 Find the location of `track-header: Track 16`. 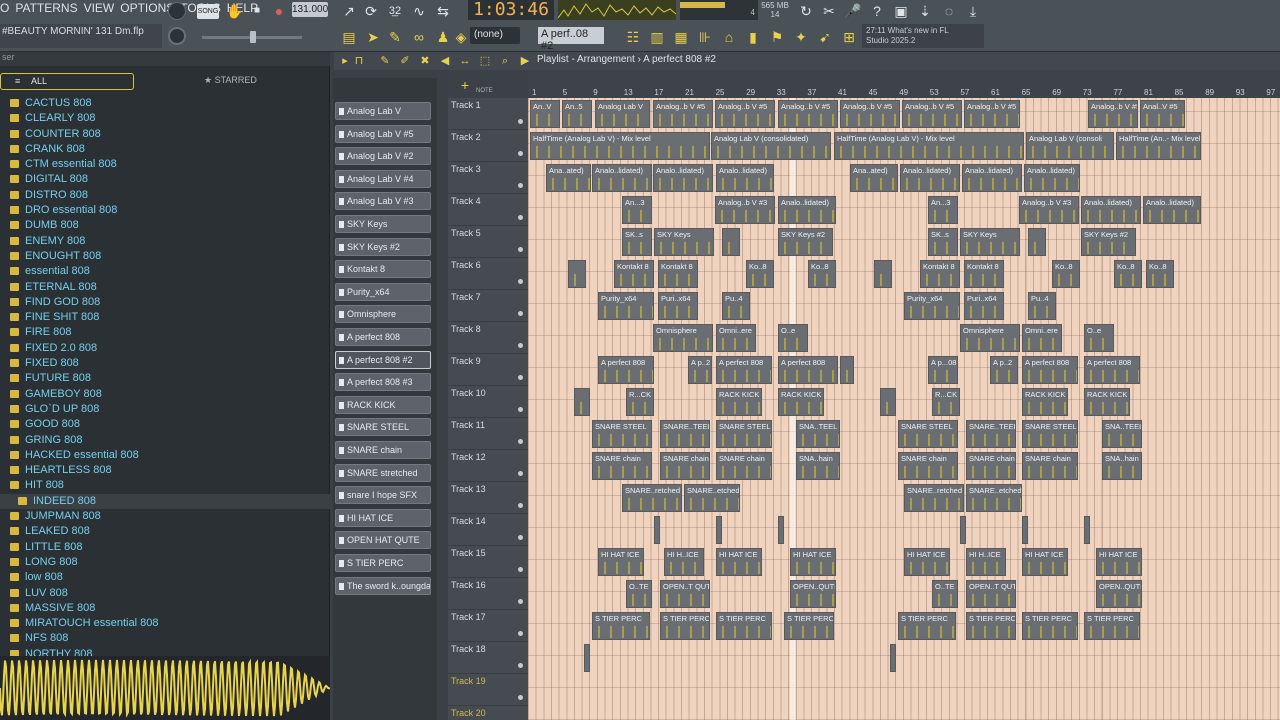

track-header: Track 16 is located at coordinates (488, 594).